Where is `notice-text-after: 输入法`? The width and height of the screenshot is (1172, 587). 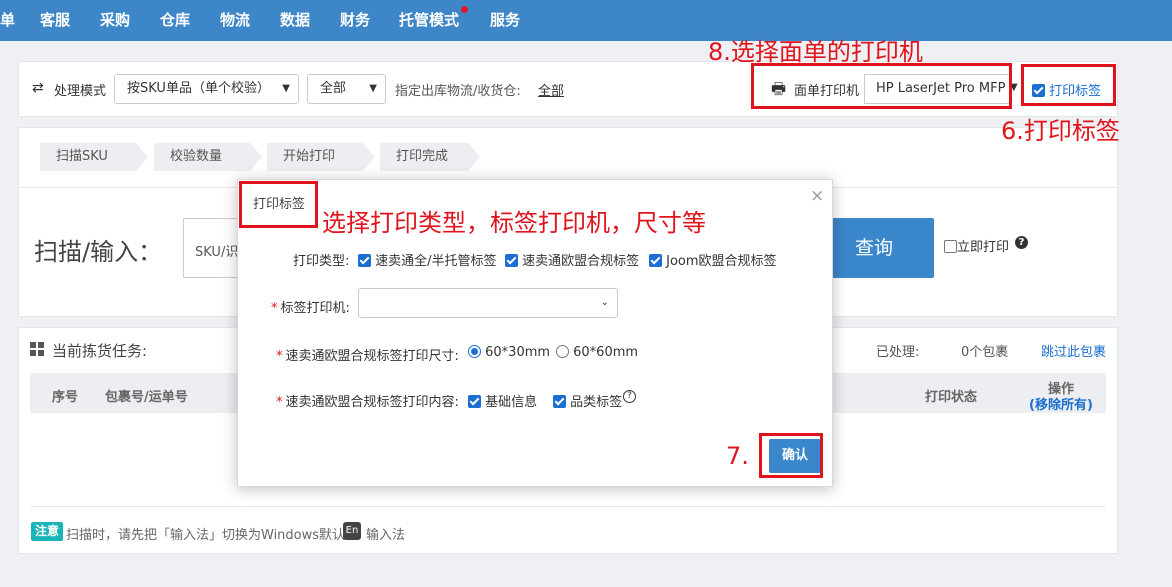
notice-text-after: 输入法 is located at coordinates (386, 535).